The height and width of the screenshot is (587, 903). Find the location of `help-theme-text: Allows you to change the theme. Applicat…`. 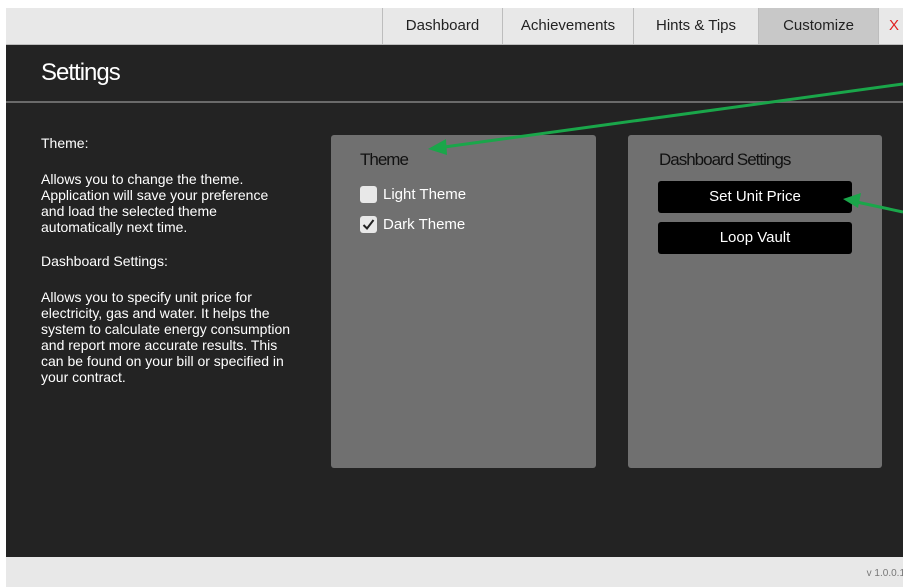

help-theme-text: Allows you to change the theme. Applicat… is located at coordinates (155, 203).